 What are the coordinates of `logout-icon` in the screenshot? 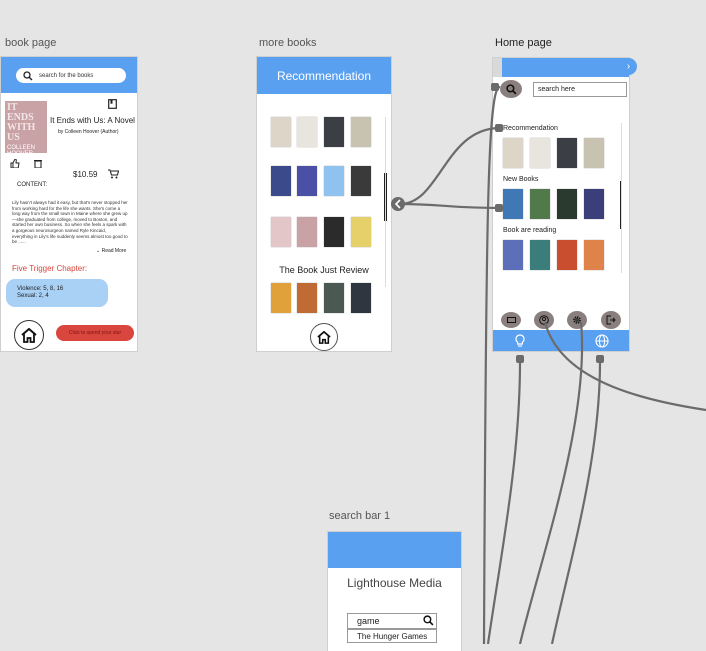 It's located at (611, 320).